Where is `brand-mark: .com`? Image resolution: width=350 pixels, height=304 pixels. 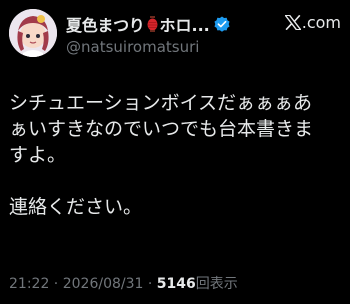
brand-mark: .com is located at coordinates (312, 22).